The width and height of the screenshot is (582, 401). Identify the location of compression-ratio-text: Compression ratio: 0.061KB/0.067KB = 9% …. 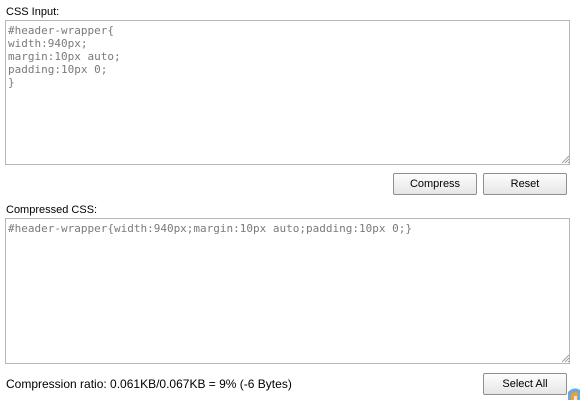
(149, 384).